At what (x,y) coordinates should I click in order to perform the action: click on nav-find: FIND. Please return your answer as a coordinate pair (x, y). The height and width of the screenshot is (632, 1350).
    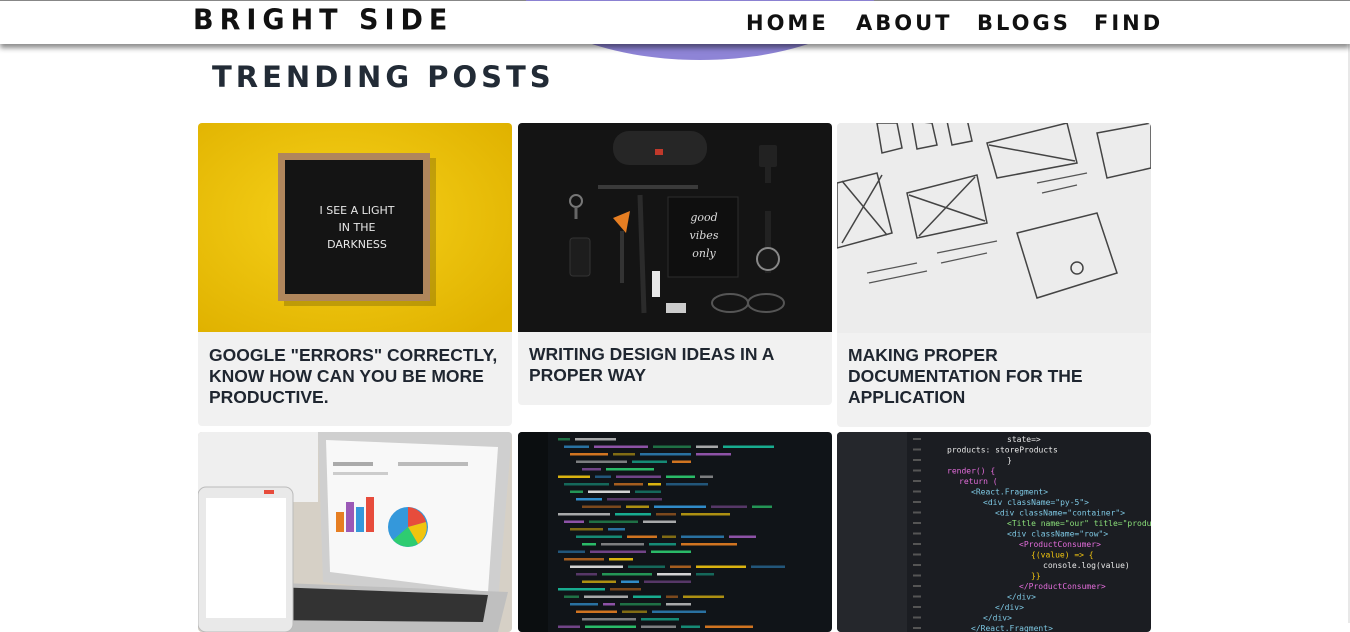
    Looking at the image, I should click on (1128, 23).